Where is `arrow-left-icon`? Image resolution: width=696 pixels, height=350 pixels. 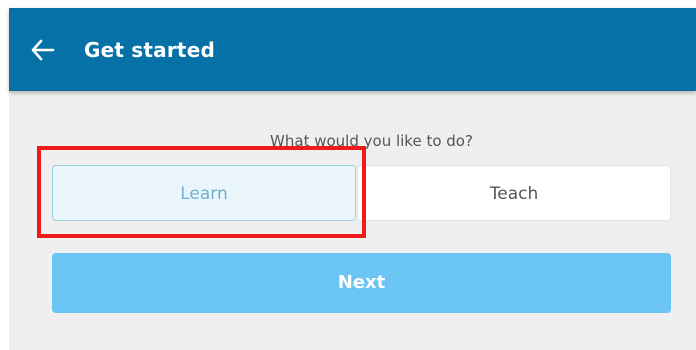 arrow-left-icon is located at coordinates (43, 50).